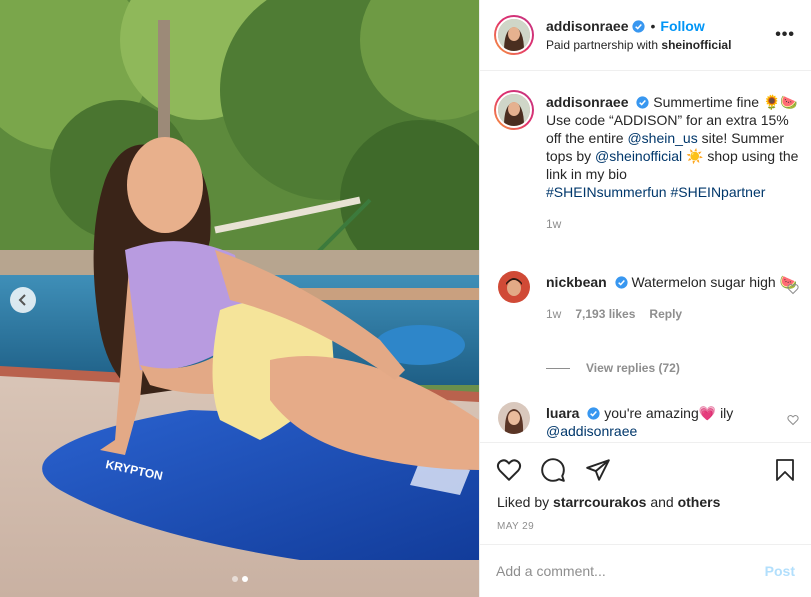 Image resolution: width=811 pixels, height=597 pixels. Describe the element at coordinates (696, 45) in the screenshot. I see `partner-link: sheinofficial` at that location.